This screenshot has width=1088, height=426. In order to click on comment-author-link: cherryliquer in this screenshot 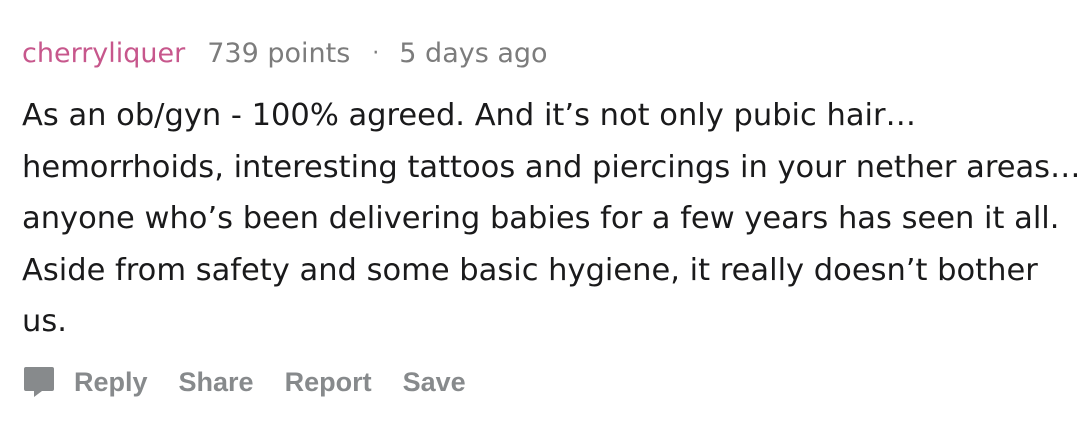, I will do `click(103, 53)`.